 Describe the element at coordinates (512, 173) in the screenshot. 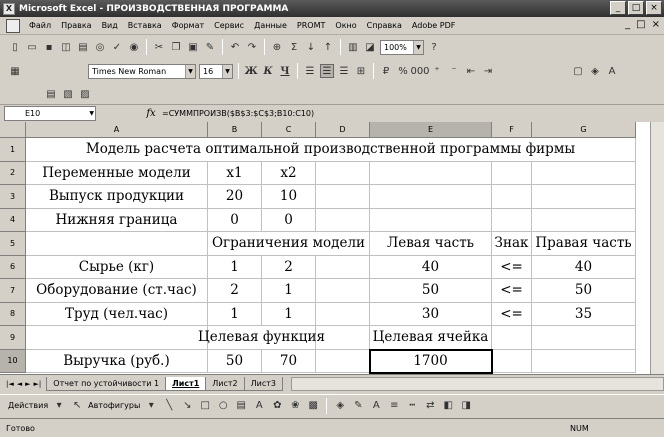

I see `cell-f2` at that location.